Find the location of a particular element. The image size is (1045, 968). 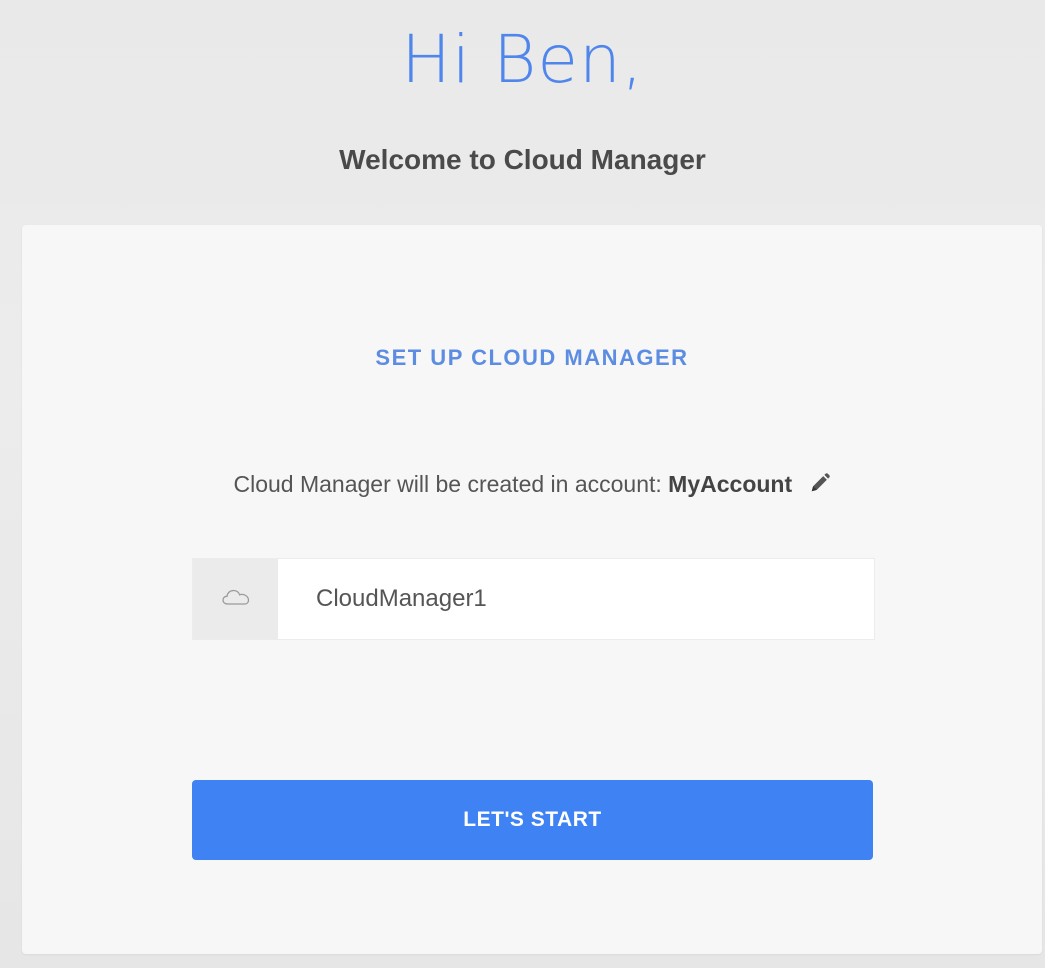

pencil-icon is located at coordinates (820, 480).